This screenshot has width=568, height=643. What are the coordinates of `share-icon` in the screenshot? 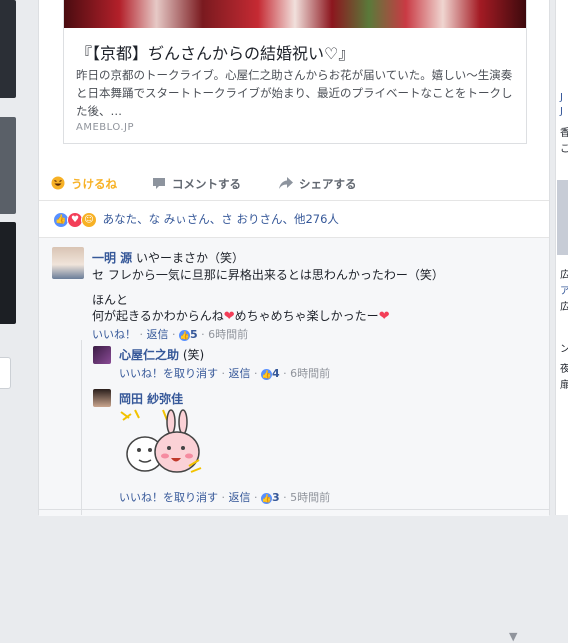 It's located at (286, 184).